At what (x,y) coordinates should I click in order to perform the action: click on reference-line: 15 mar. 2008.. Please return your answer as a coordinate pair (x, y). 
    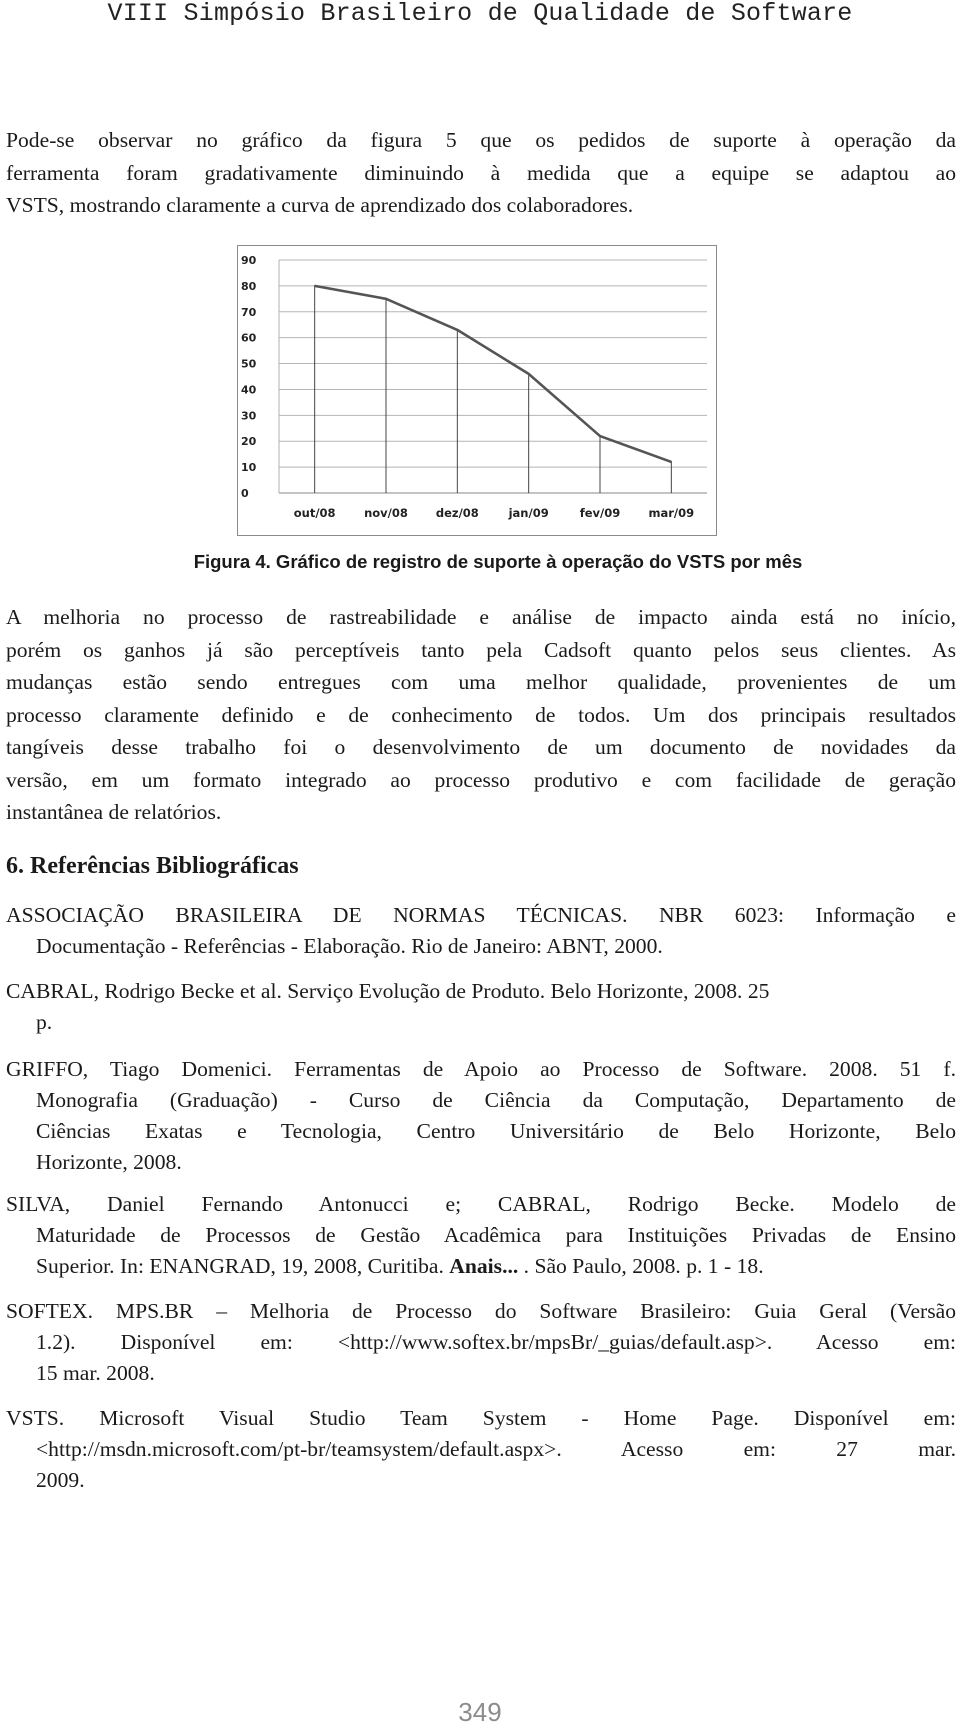
    Looking at the image, I should click on (95, 1373).